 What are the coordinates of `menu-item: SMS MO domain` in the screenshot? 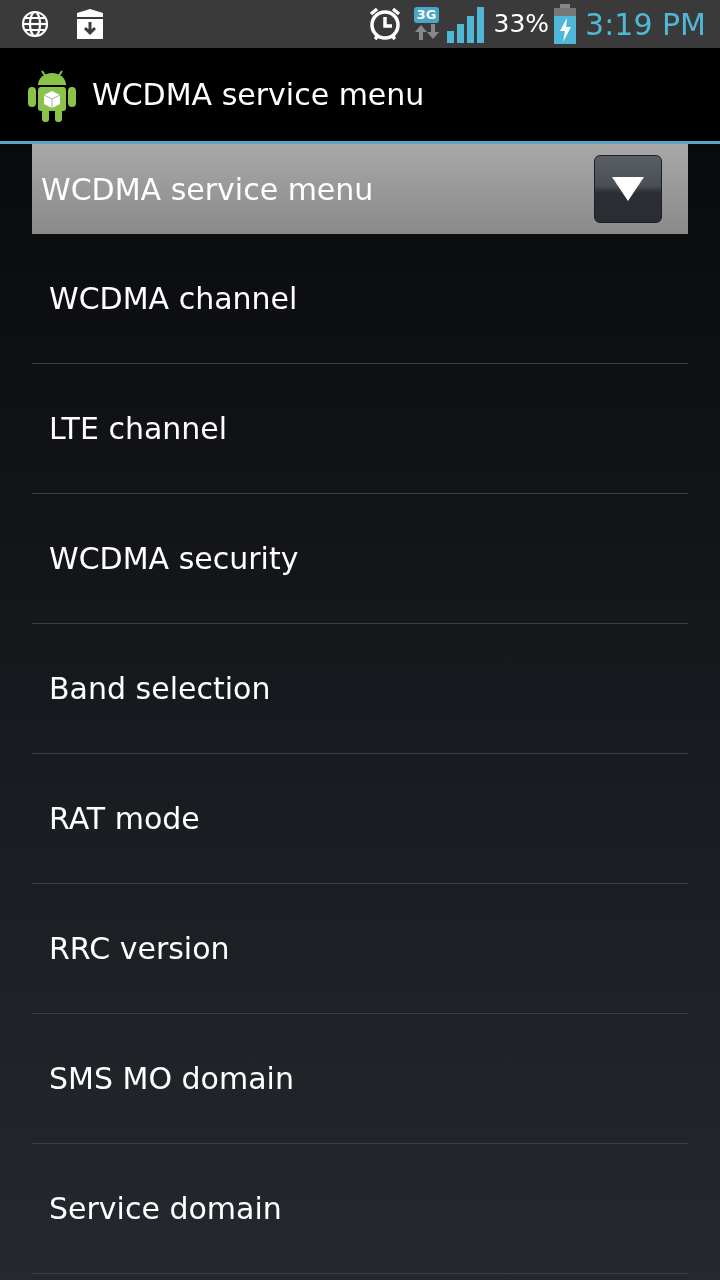 It's located at (360, 1079).